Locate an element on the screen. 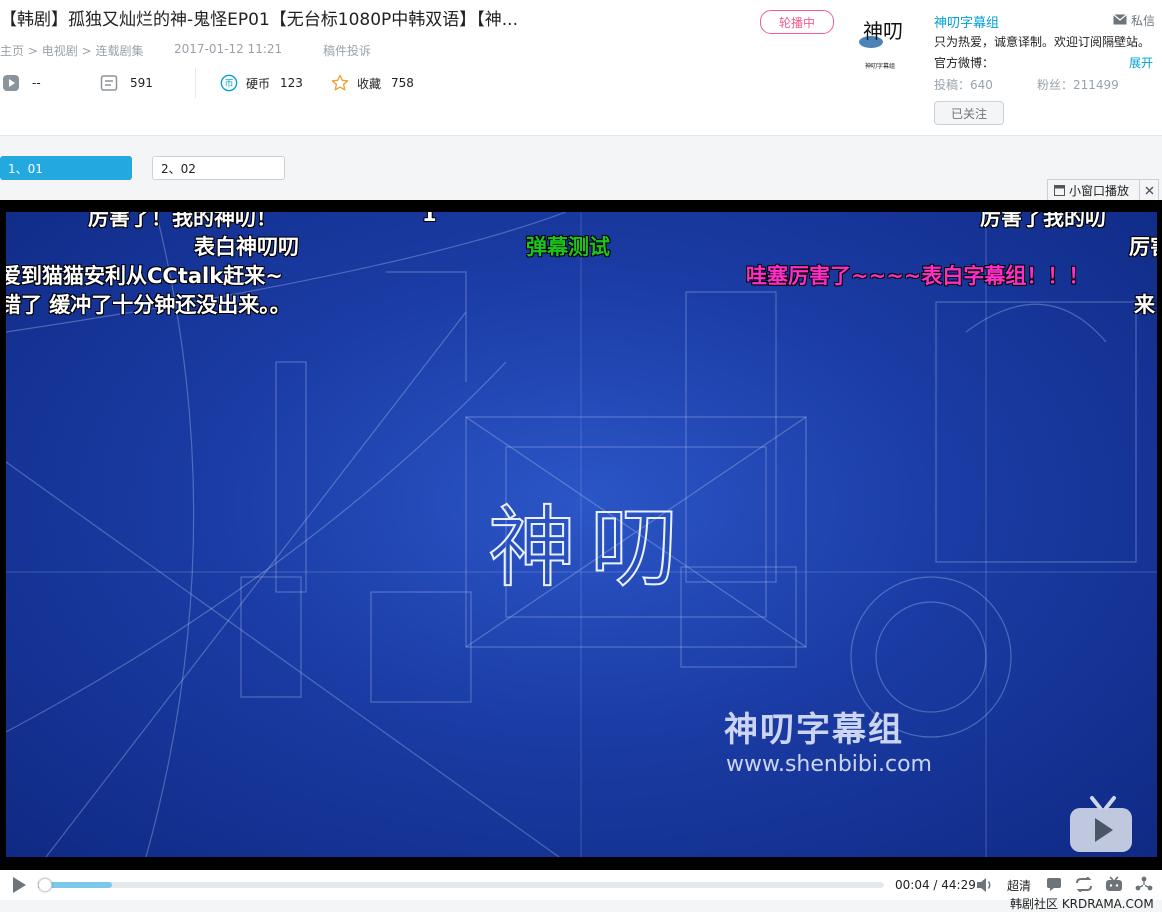 The height and width of the screenshot is (912, 1162). total-time: 44:29 is located at coordinates (958, 885).